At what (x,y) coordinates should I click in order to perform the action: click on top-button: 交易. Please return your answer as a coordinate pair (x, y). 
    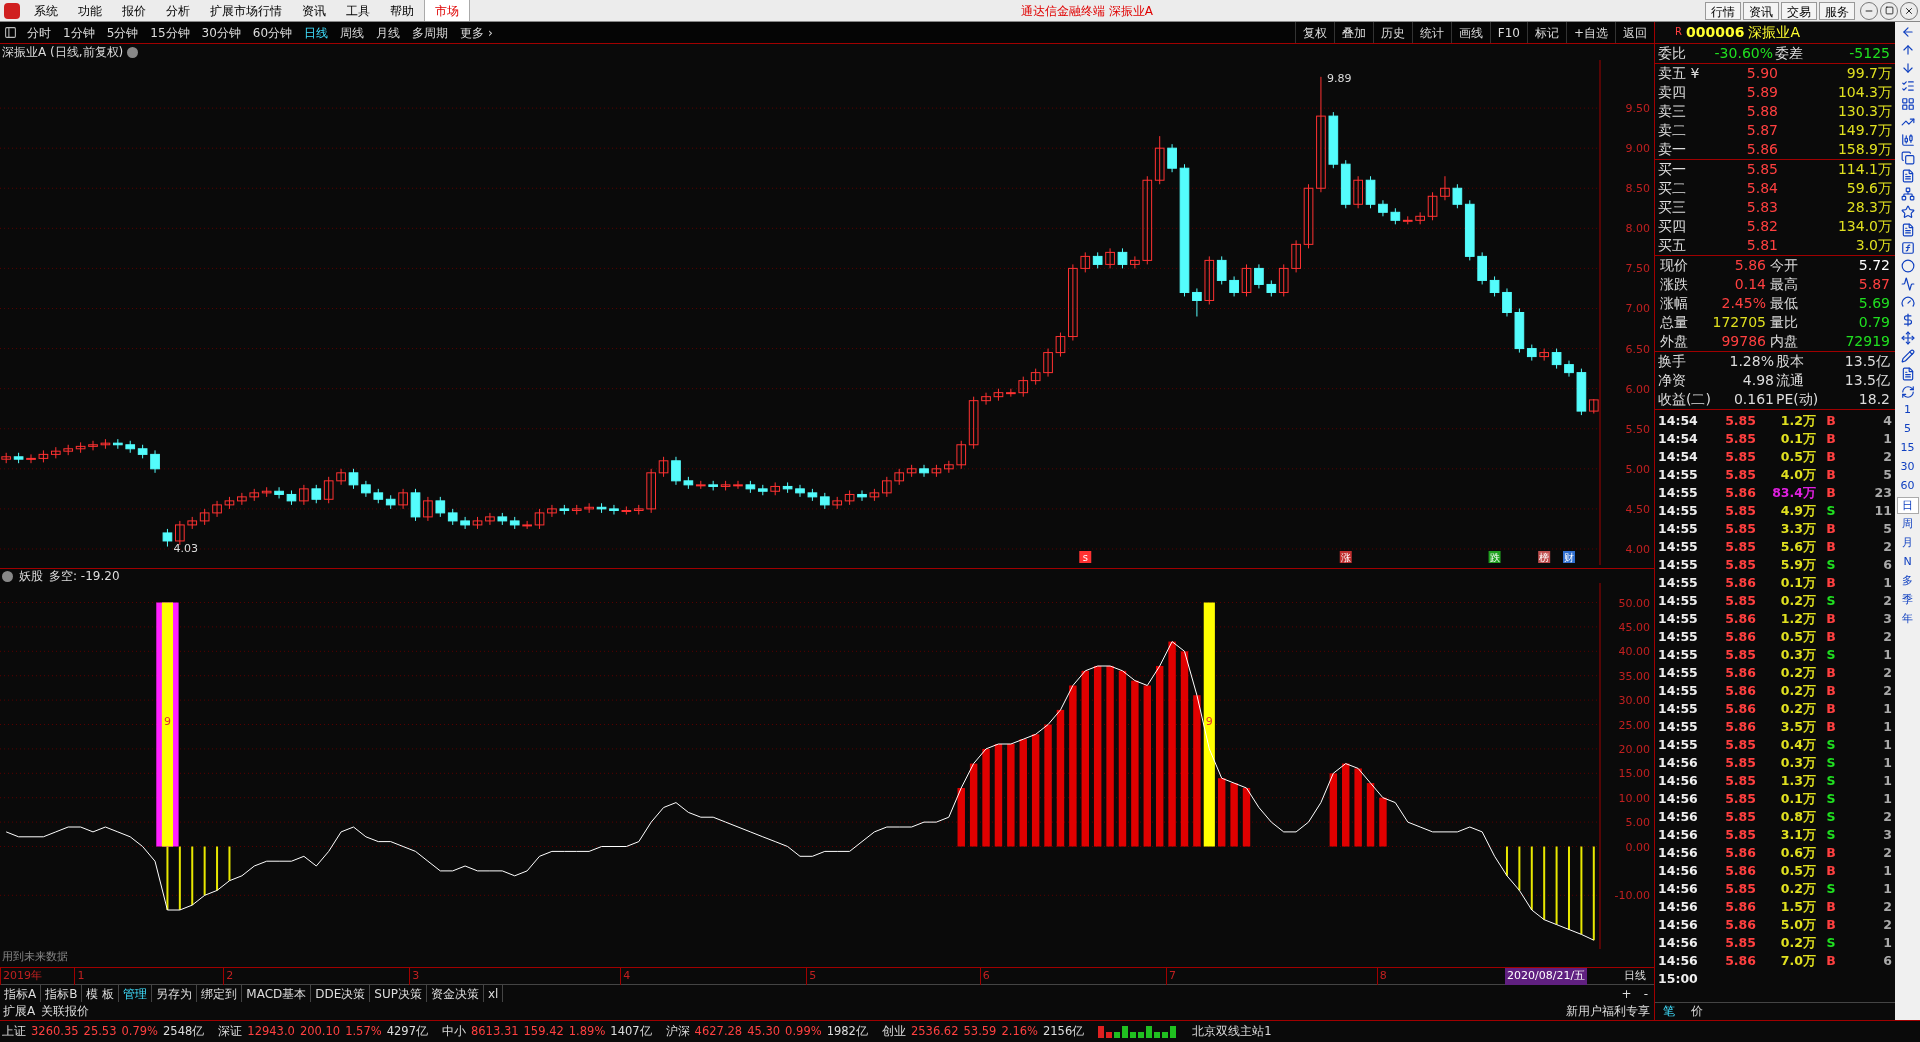
    Looking at the image, I should click on (1799, 10).